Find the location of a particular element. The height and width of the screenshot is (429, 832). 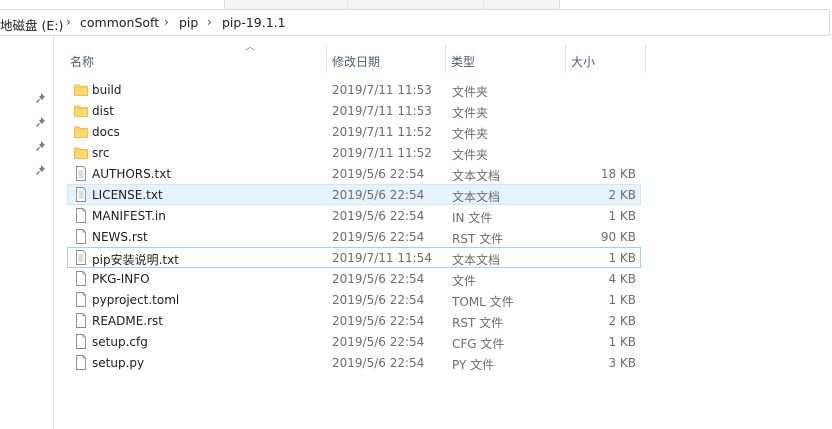

file-type: 文件 is located at coordinates (464, 281).